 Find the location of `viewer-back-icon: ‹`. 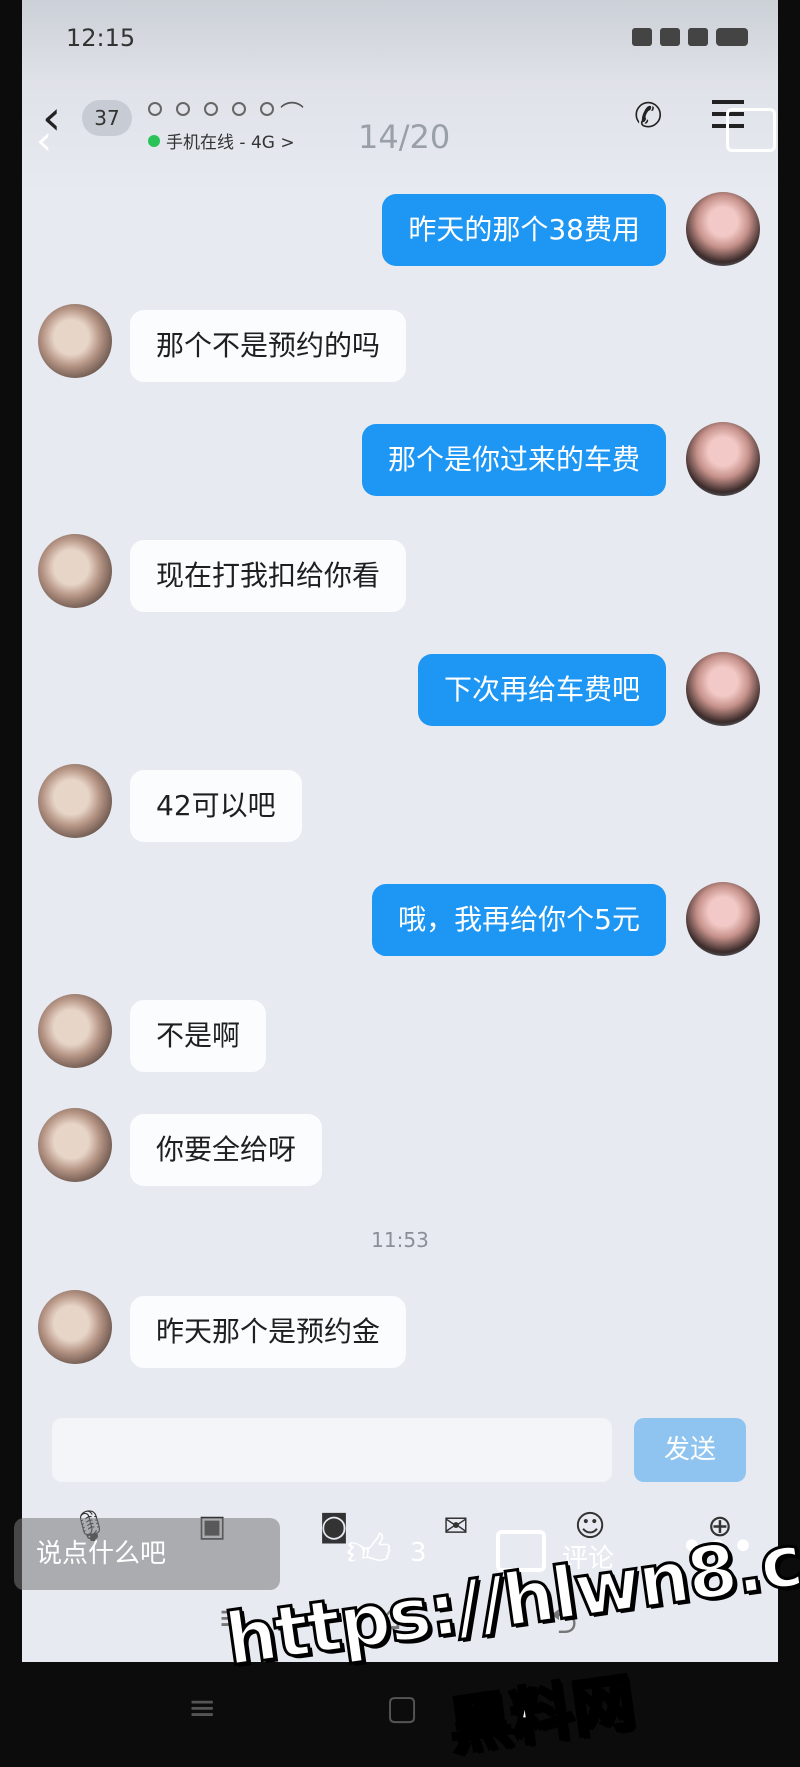

viewer-back-icon: ‹ is located at coordinates (44, 141).